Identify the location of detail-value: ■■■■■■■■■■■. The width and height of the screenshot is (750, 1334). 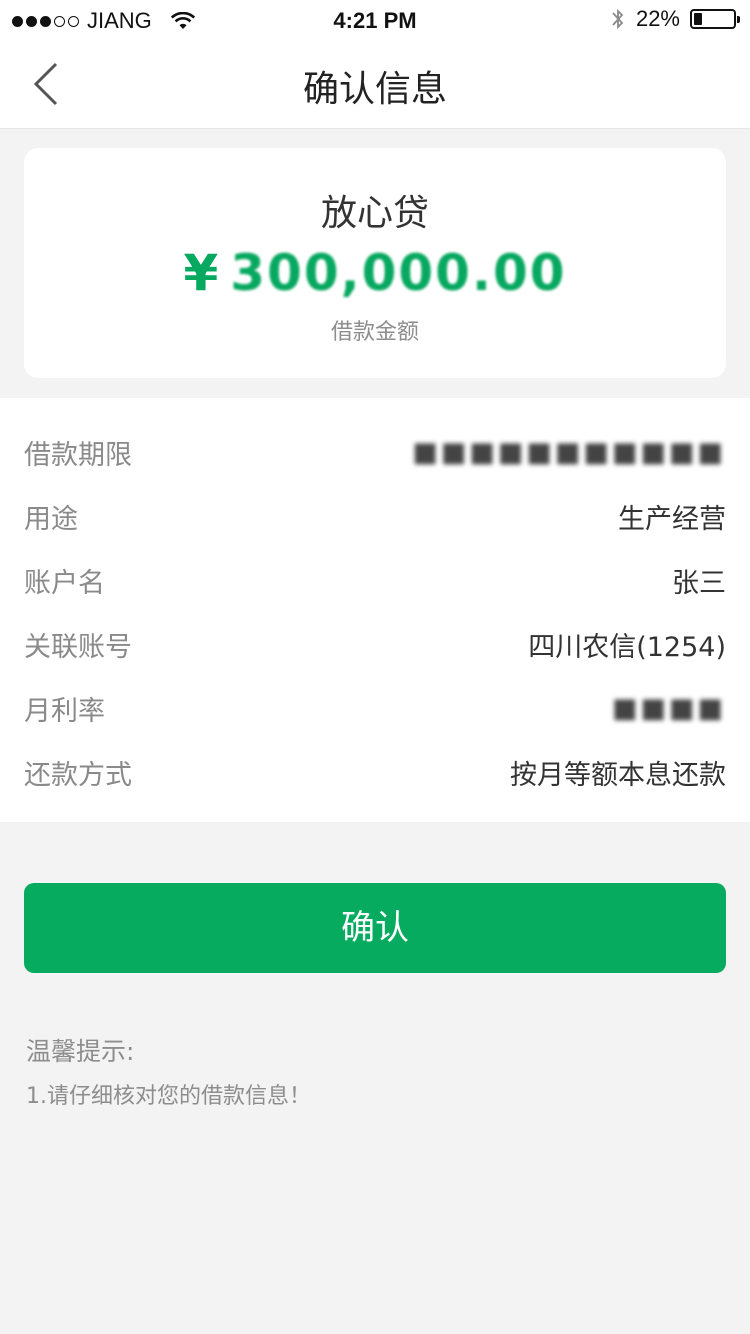
(569, 452).